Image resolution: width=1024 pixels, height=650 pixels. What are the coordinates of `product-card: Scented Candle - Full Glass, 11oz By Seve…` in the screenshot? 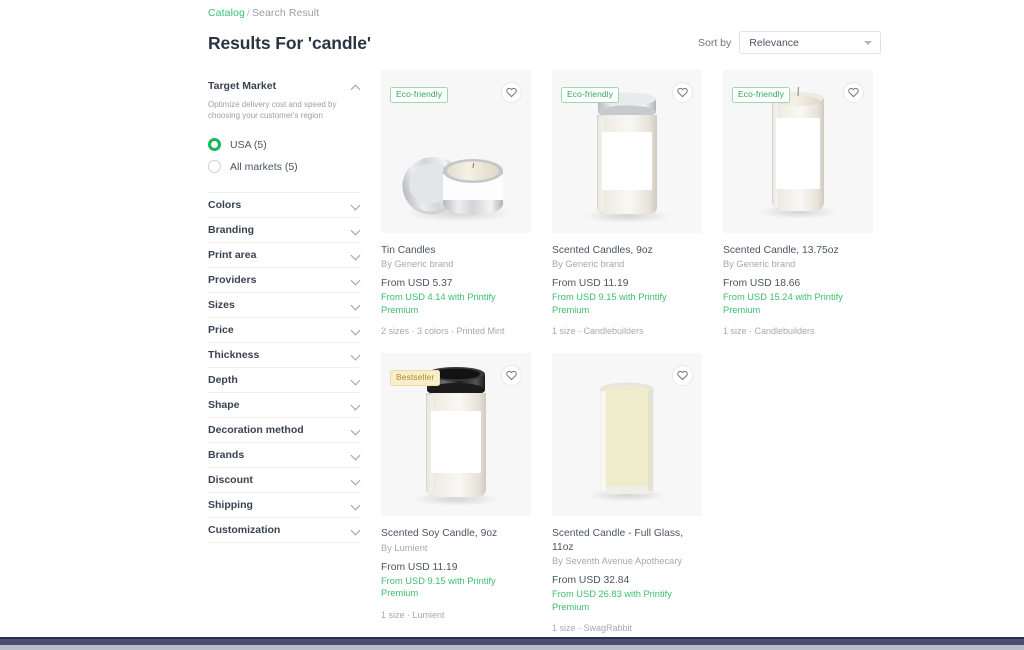 It's located at (627, 493).